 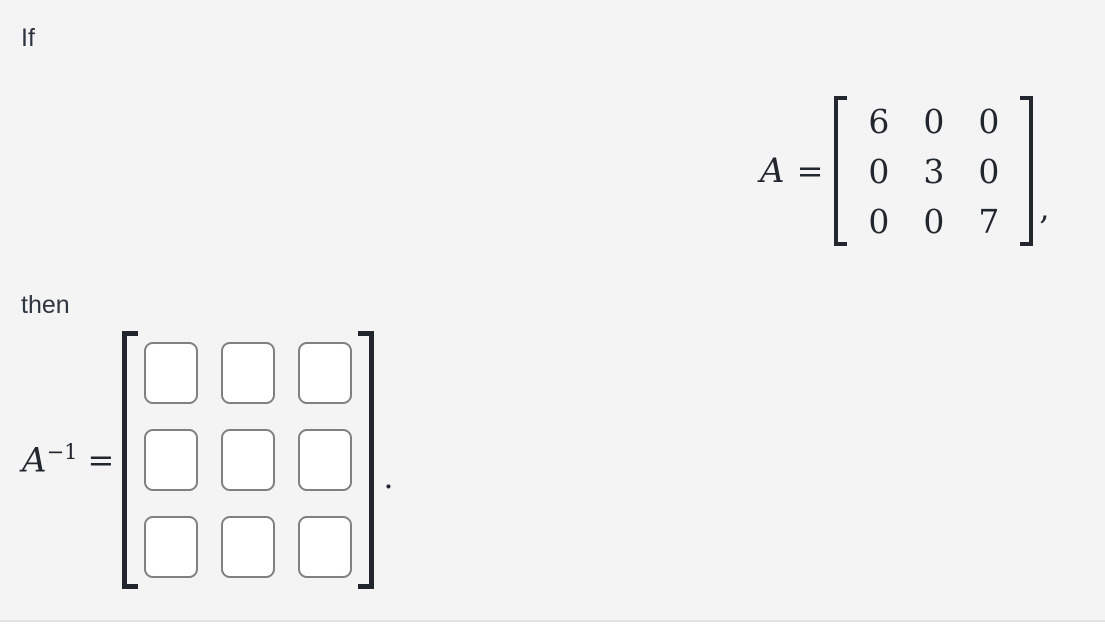 I want to click on answer-bracket-open-icon, so click(x=130, y=460).